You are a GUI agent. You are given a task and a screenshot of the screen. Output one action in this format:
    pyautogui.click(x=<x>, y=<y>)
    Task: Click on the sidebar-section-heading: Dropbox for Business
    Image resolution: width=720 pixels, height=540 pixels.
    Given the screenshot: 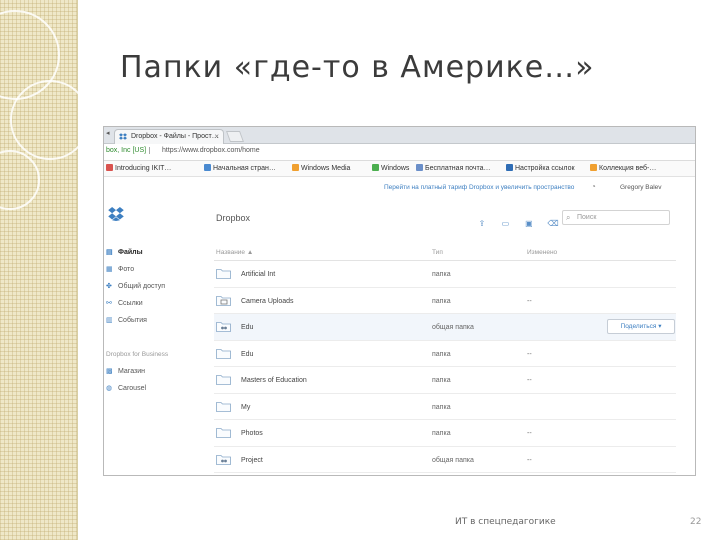 What is the action you would take?
    pyautogui.click(x=137, y=354)
    